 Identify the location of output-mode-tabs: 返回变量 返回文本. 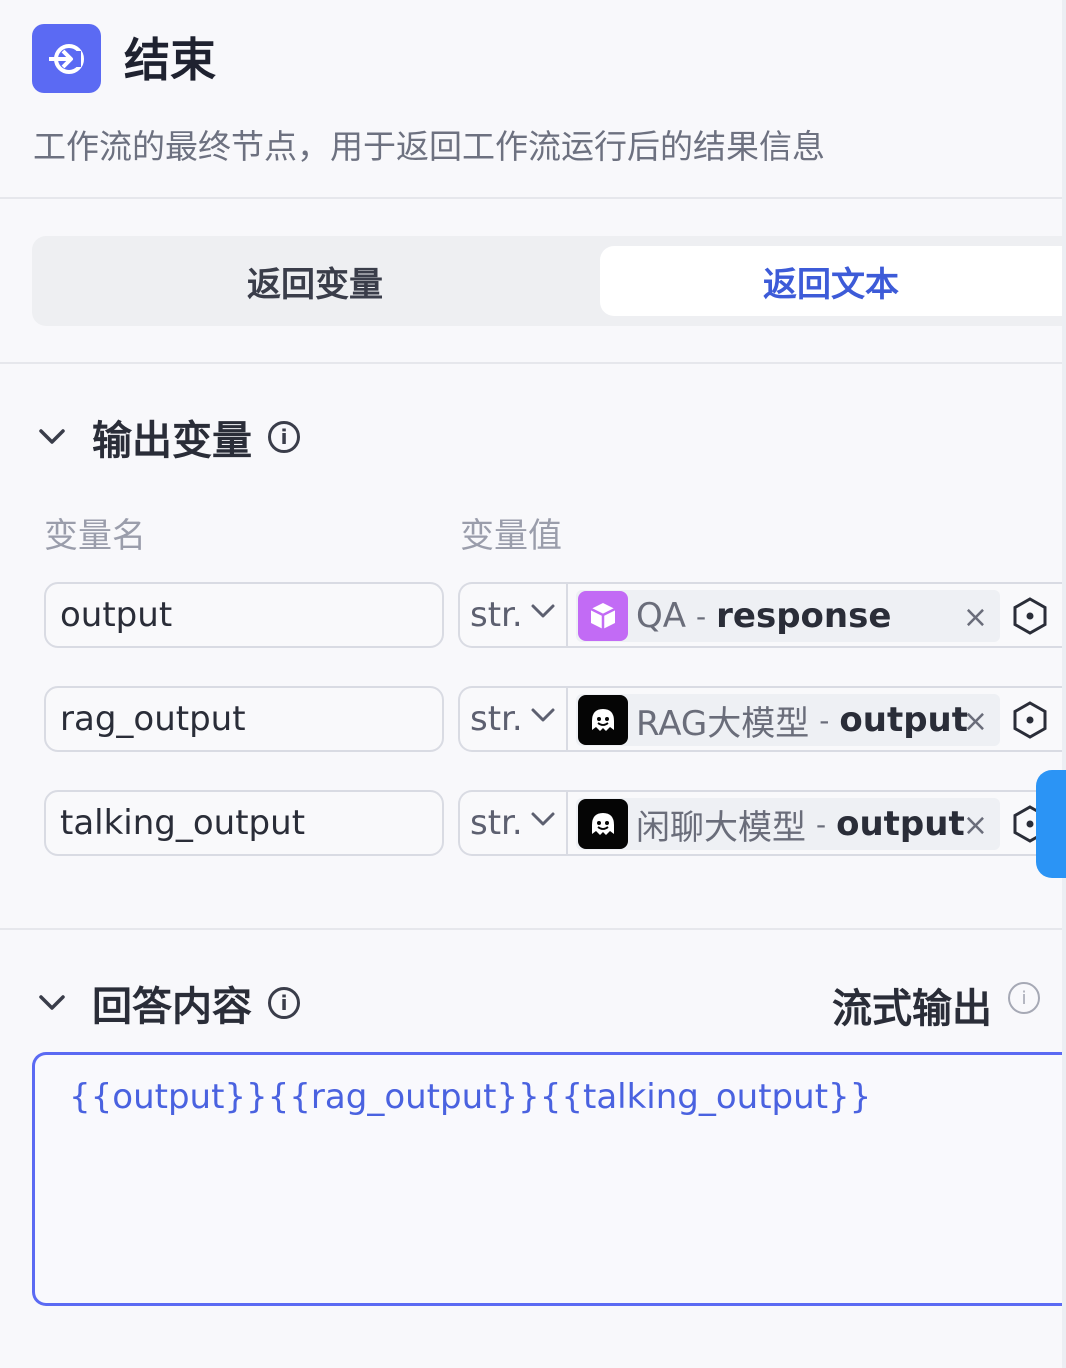
(547, 281).